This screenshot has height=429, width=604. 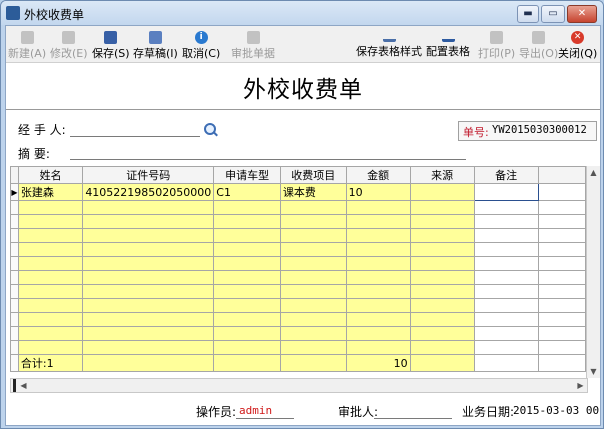 I want to click on col-header-remark: 备注, so click(x=506, y=175).